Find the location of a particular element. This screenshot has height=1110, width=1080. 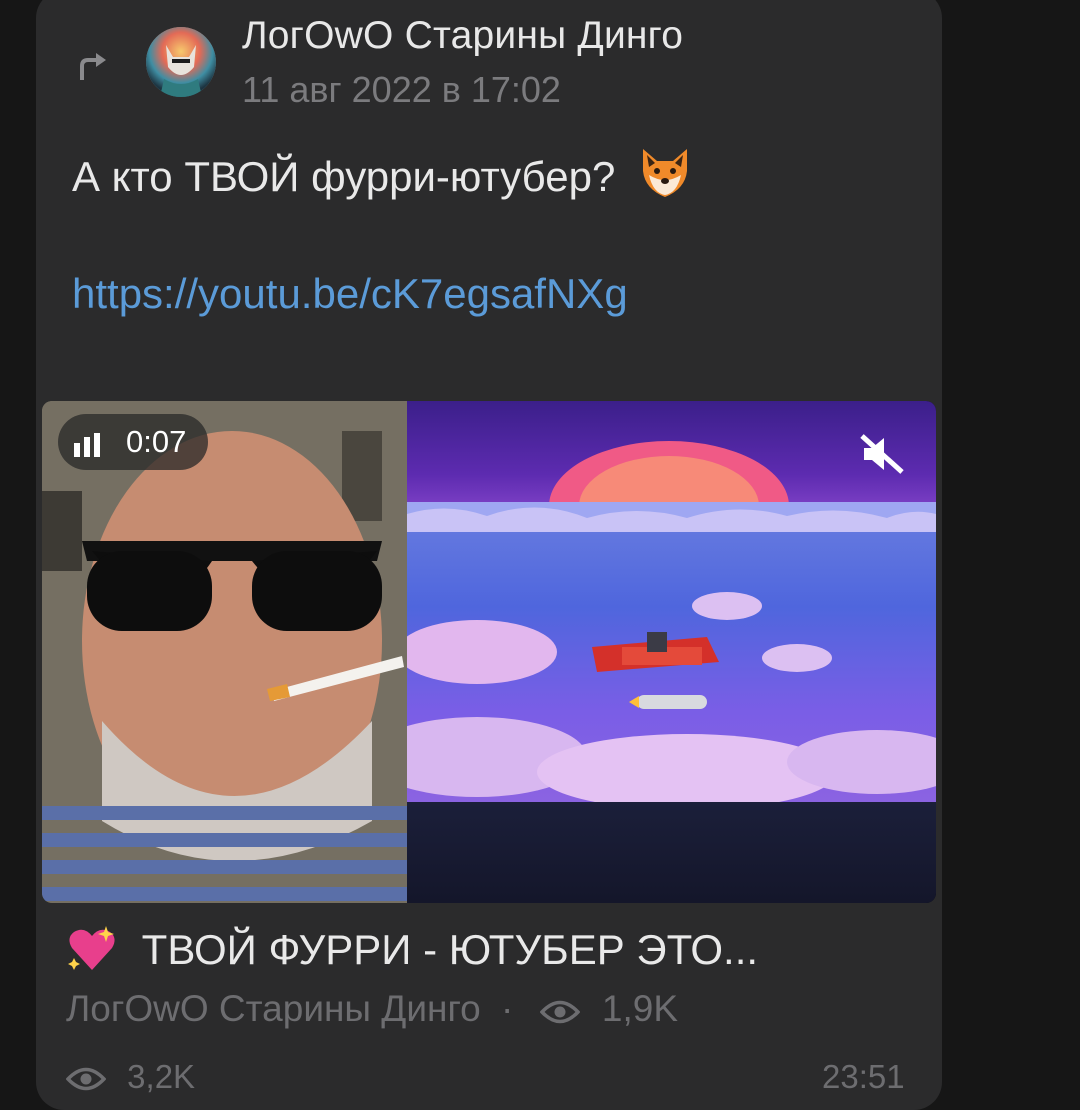

video-meta: ЛогOwO Старины Динго · 1,9K is located at coordinates (372, 1009).